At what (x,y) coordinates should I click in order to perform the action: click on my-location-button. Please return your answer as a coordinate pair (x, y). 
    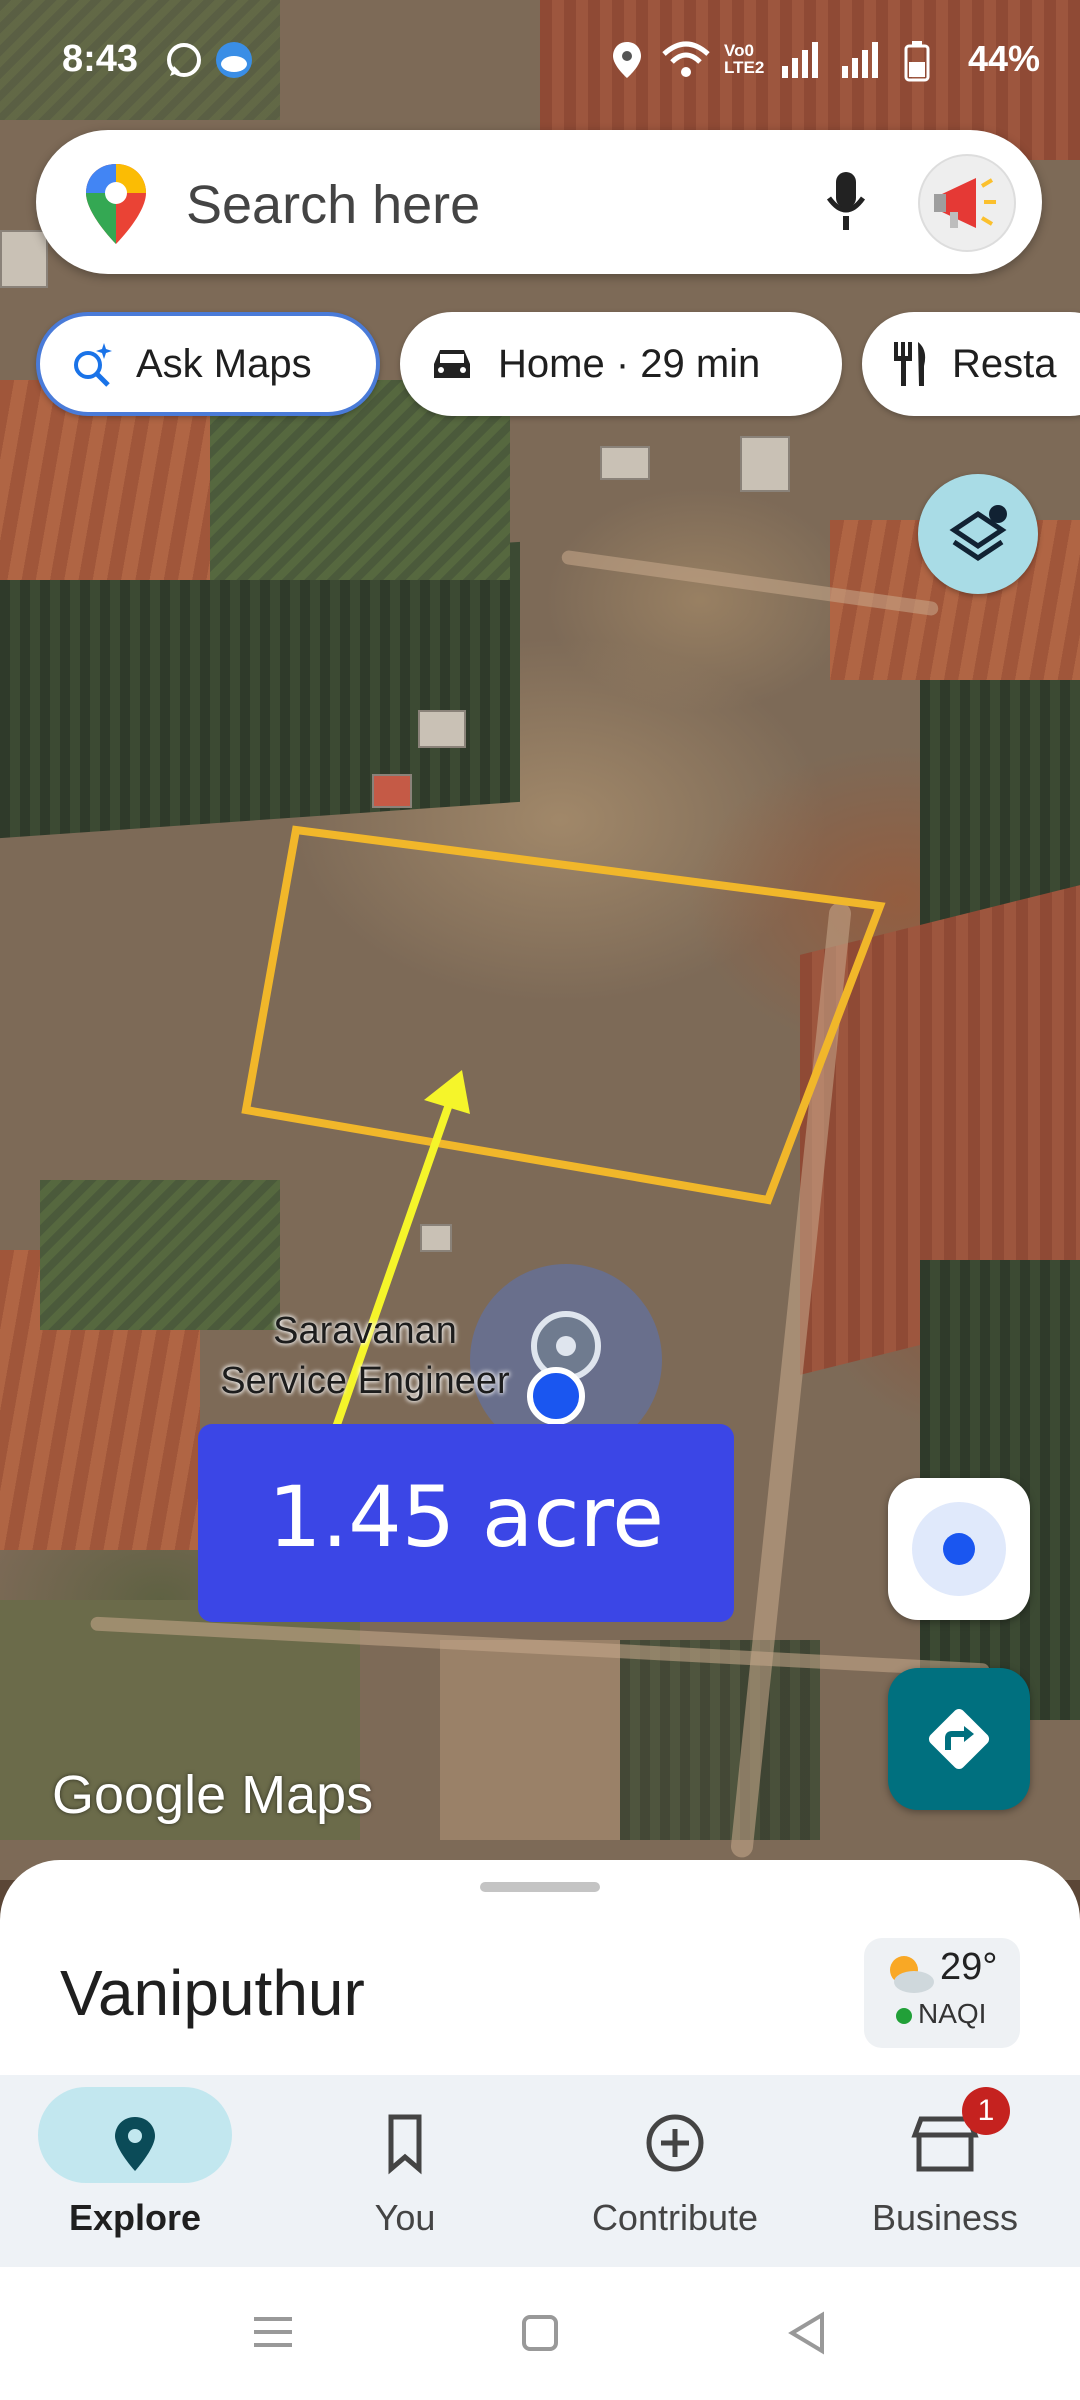
    Looking at the image, I should click on (959, 1549).